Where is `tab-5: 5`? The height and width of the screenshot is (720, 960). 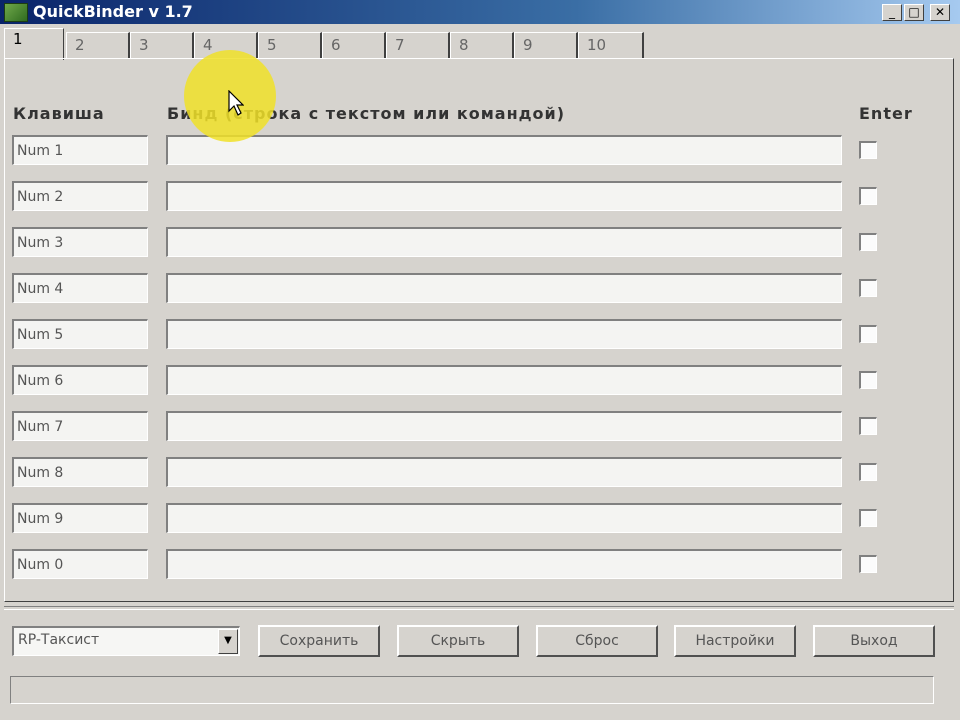 tab-5: 5 is located at coordinates (290, 45).